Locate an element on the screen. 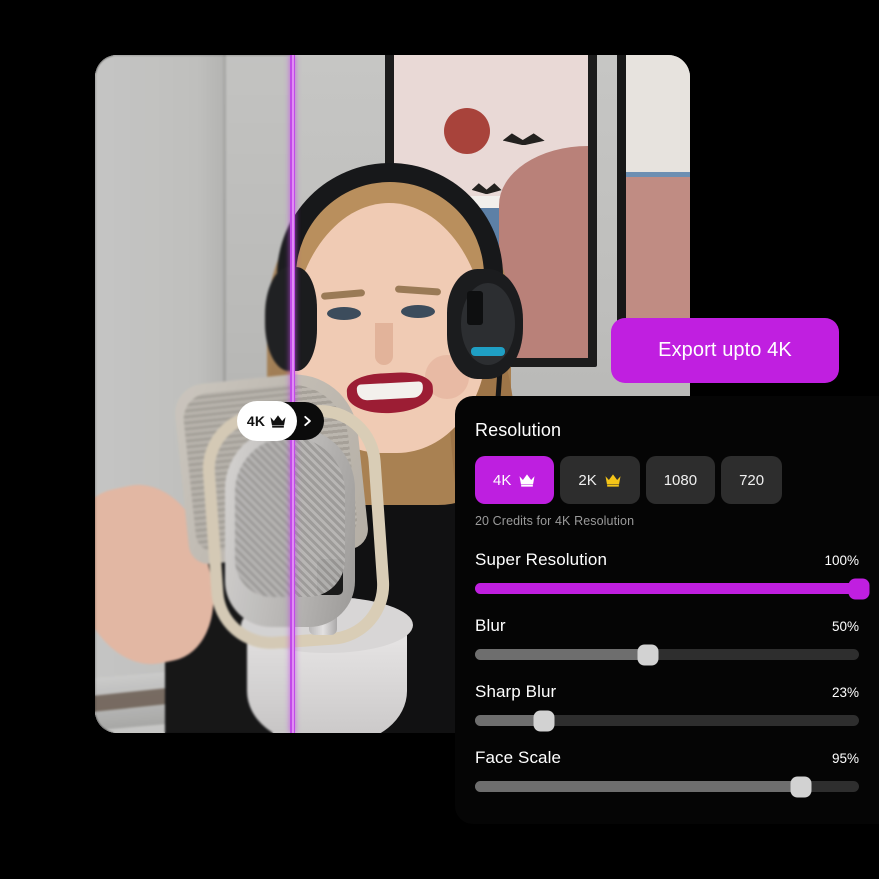 The width and height of the screenshot is (879, 879). resolution-options: 4K 2K 1080 720 is located at coordinates (667, 480).